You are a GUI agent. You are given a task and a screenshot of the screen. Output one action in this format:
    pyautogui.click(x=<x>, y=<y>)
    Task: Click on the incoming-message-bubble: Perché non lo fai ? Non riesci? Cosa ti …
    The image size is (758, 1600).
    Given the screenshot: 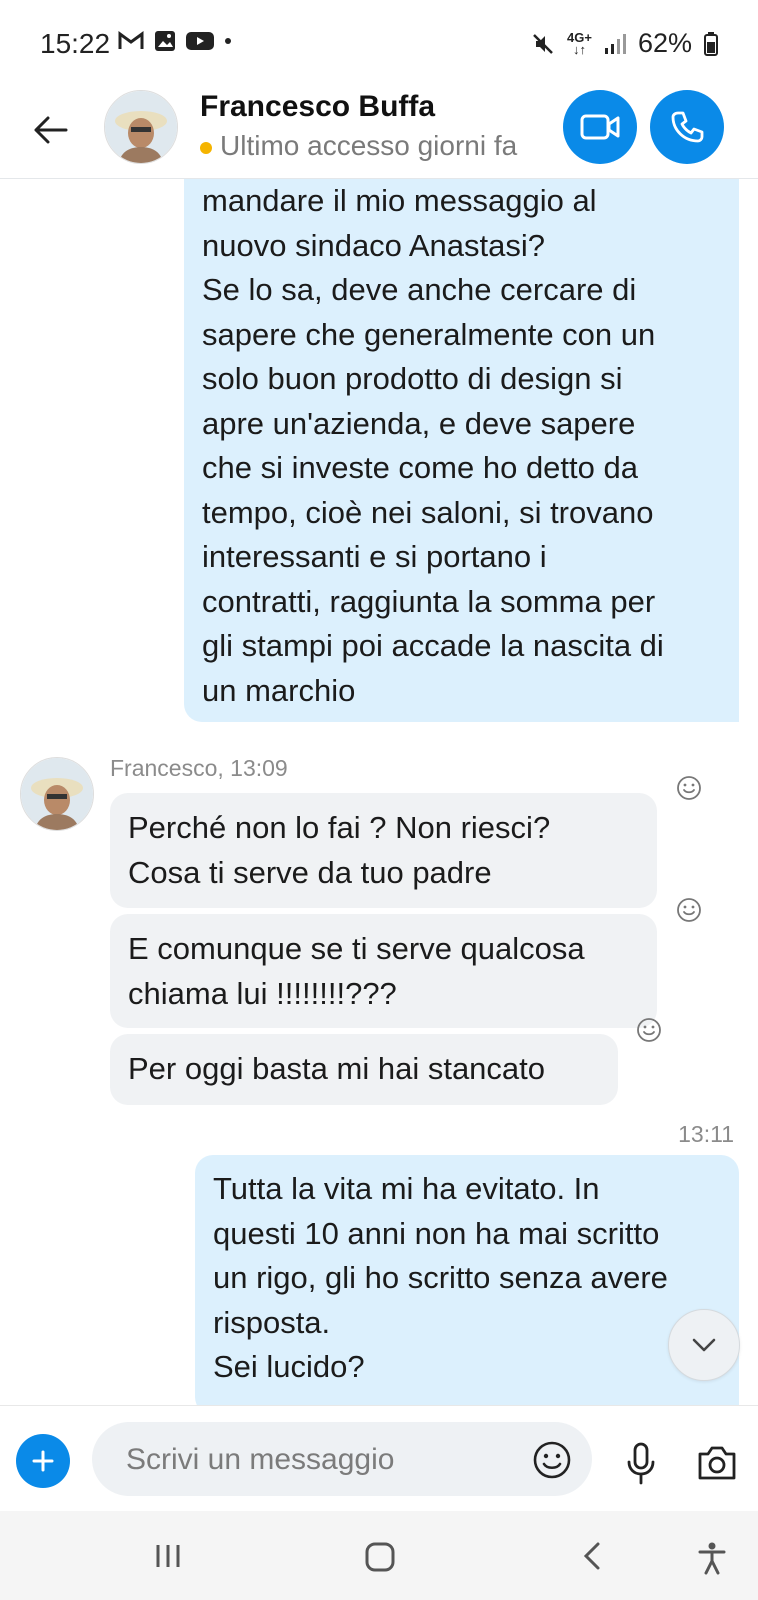 What is the action you would take?
    pyautogui.click(x=383, y=850)
    